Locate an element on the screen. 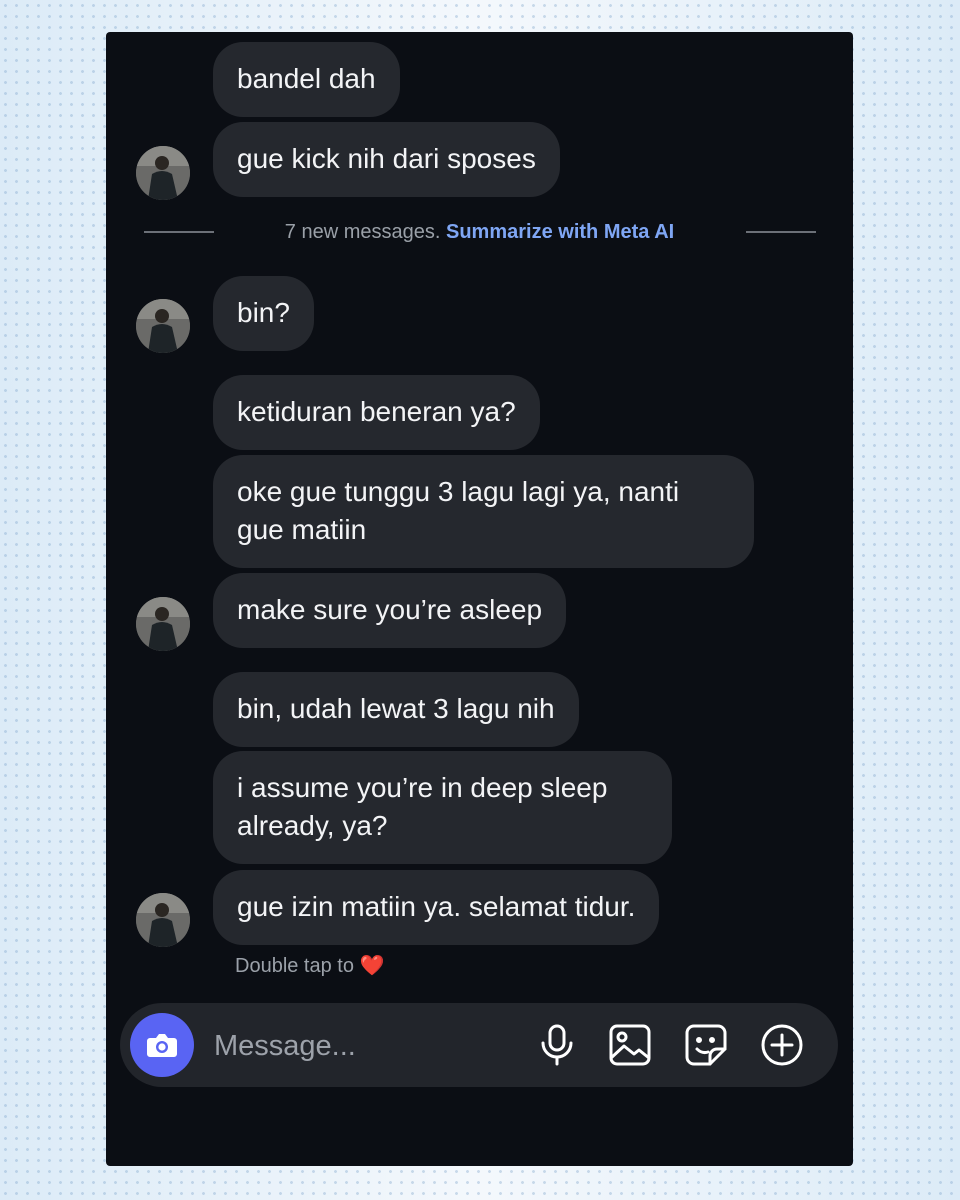  message-input is located at coordinates (364, 1046).